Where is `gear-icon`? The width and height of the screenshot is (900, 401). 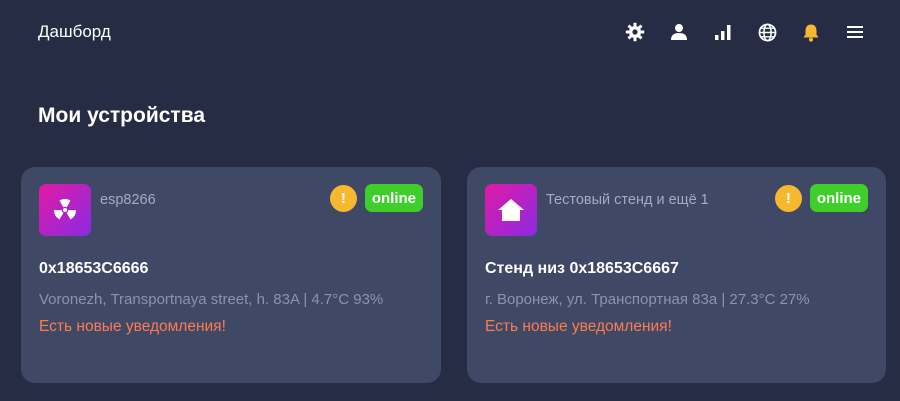 gear-icon is located at coordinates (635, 32).